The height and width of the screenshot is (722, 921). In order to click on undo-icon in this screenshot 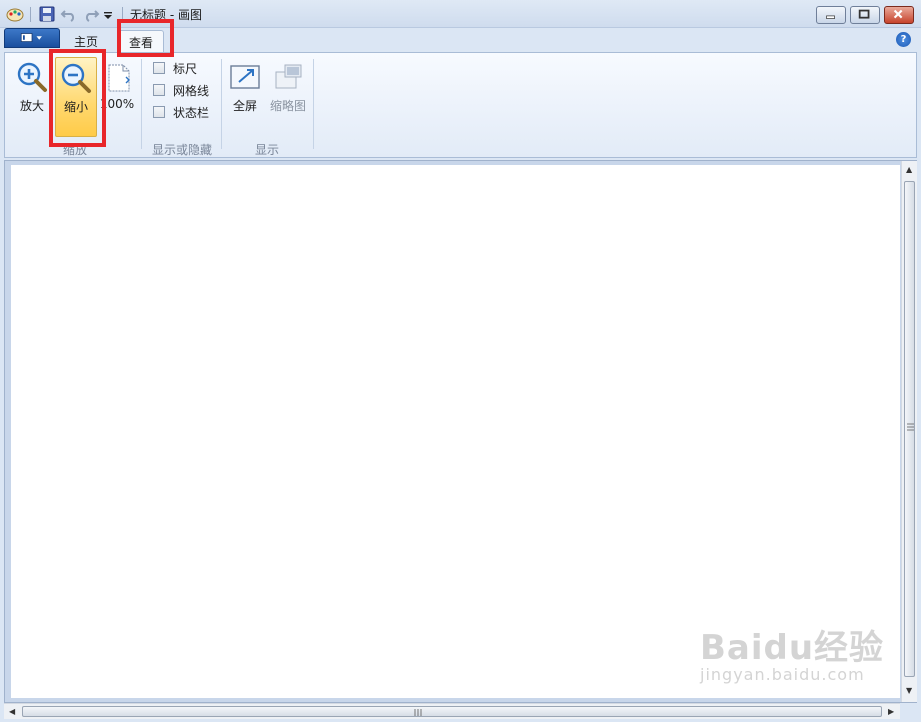, I will do `click(69, 14)`.